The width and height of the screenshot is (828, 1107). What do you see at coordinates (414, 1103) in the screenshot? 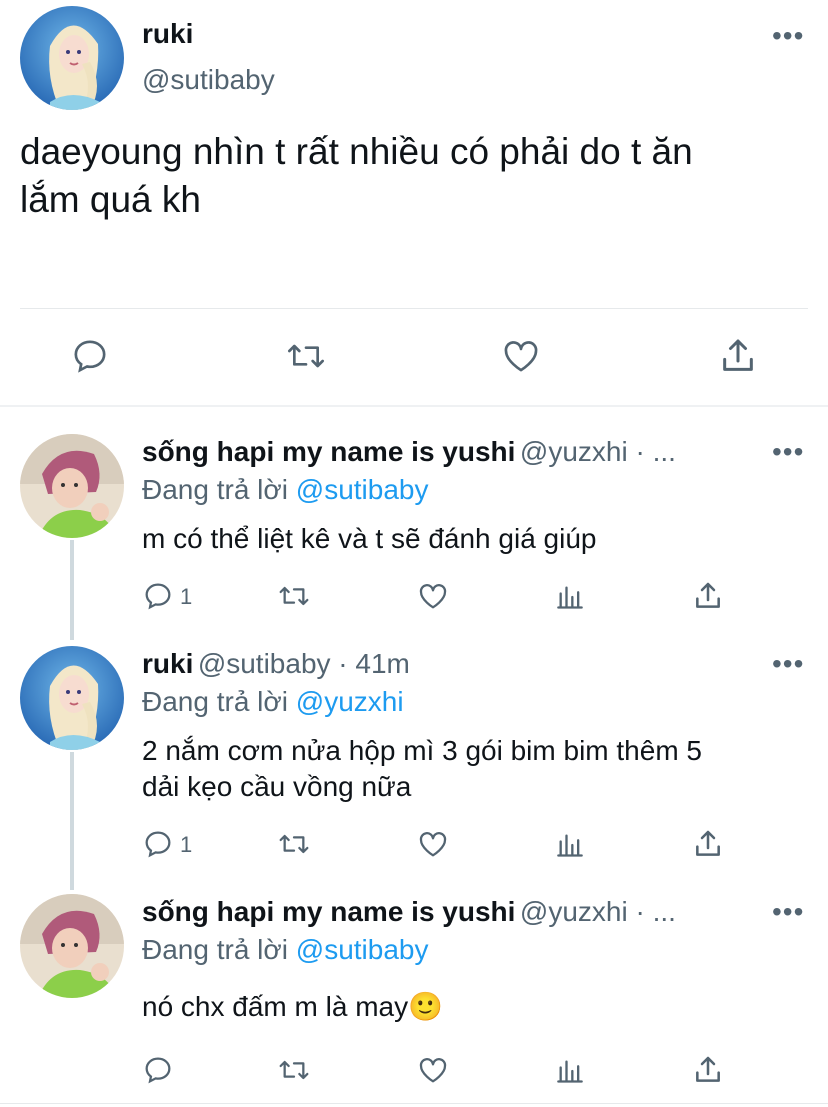
I see `bottom-divider` at bounding box center [414, 1103].